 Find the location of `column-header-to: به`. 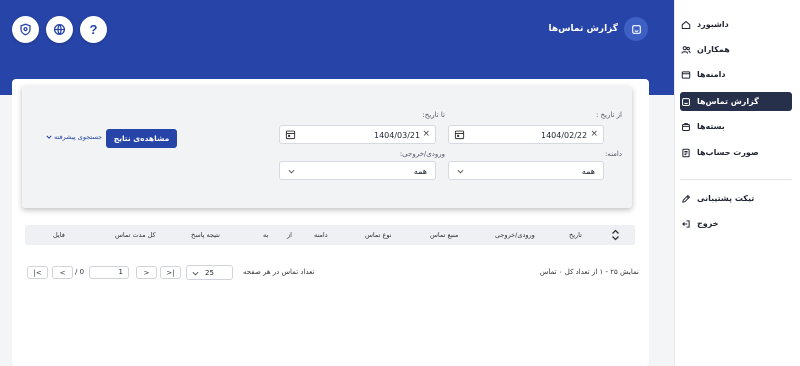

column-header-to: به is located at coordinates (265, 235).